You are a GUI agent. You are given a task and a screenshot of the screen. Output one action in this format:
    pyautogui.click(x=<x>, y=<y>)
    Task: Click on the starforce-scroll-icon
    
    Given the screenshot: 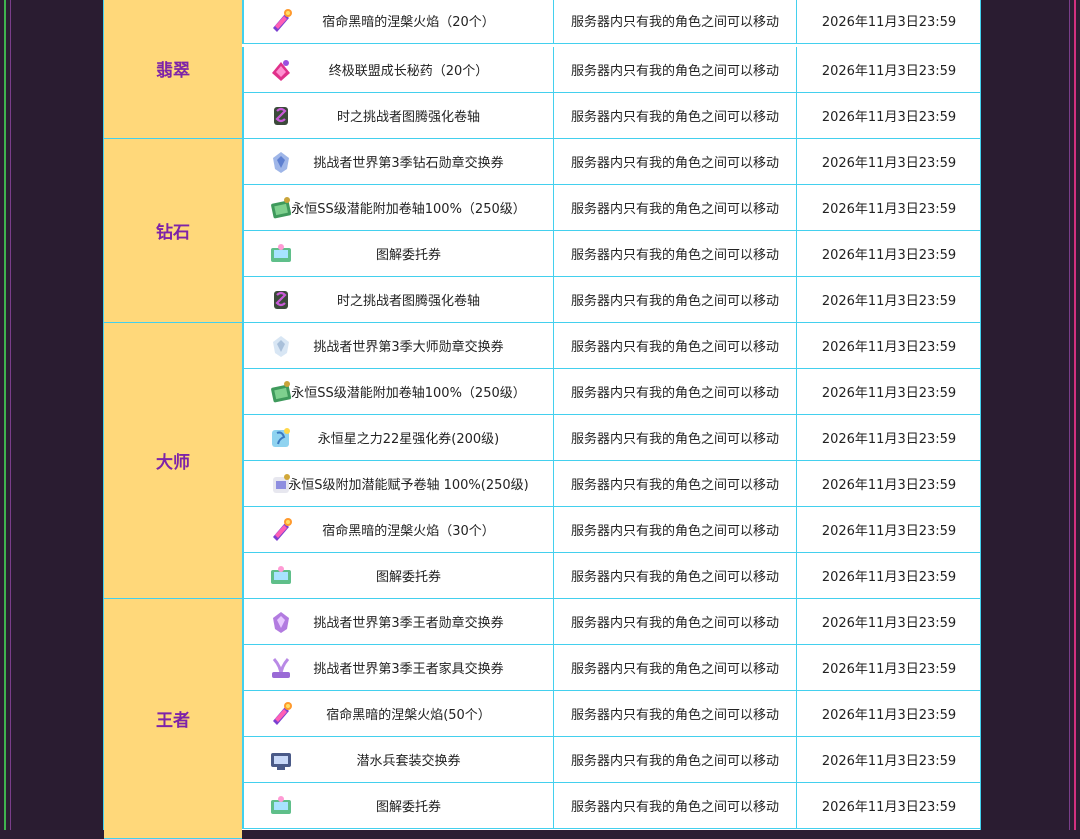 What is the action you would take?
    pyautogui.click(x=281, y=438)
    